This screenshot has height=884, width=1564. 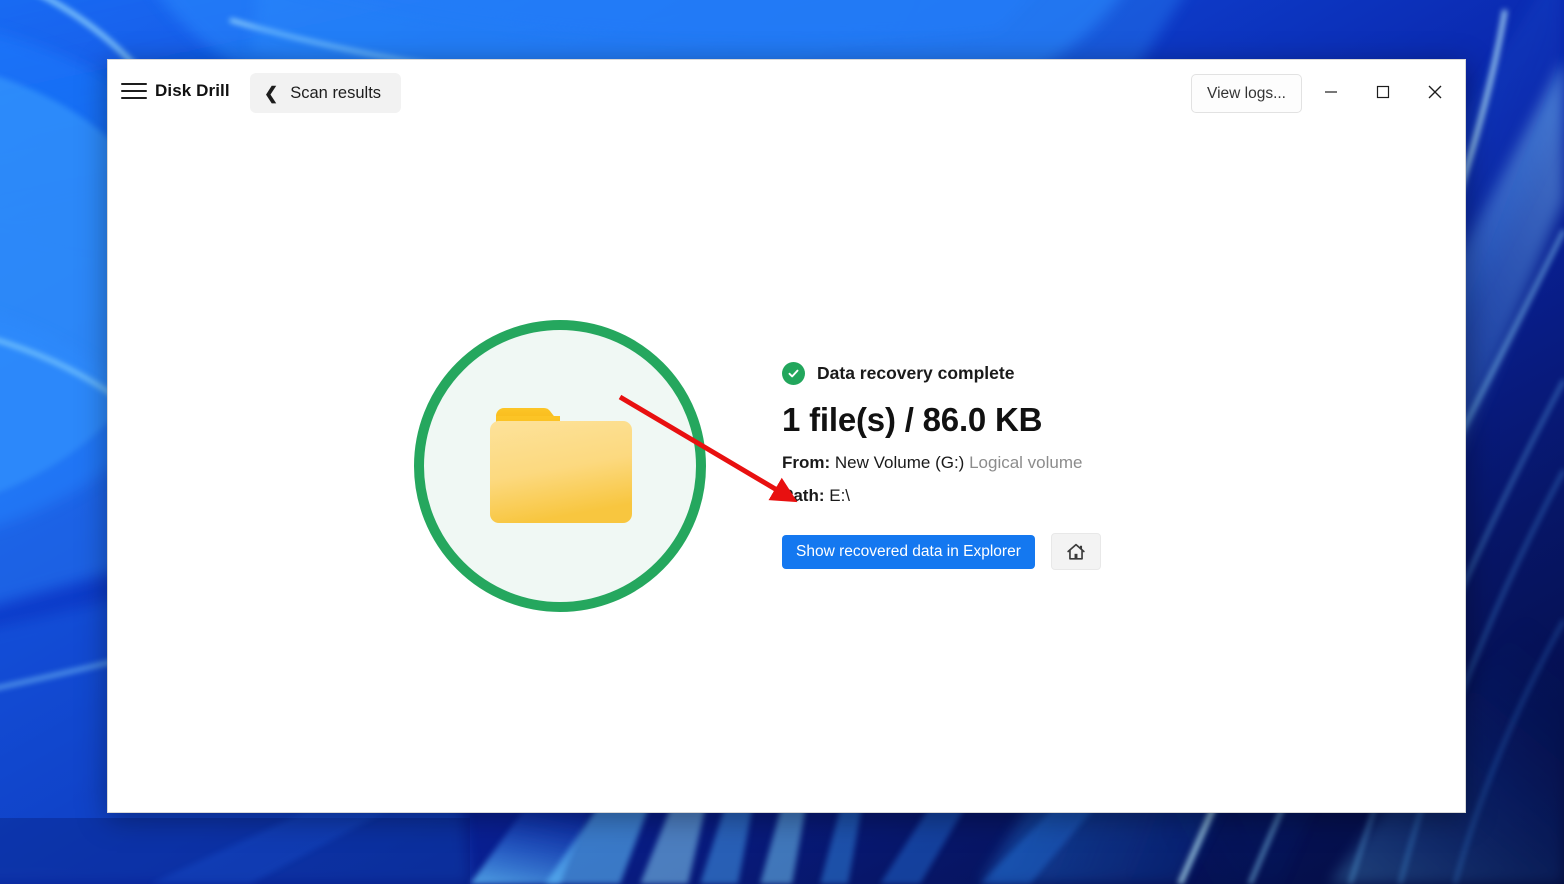 I want to click on minimize-icon, so click(x=1331, y=92).